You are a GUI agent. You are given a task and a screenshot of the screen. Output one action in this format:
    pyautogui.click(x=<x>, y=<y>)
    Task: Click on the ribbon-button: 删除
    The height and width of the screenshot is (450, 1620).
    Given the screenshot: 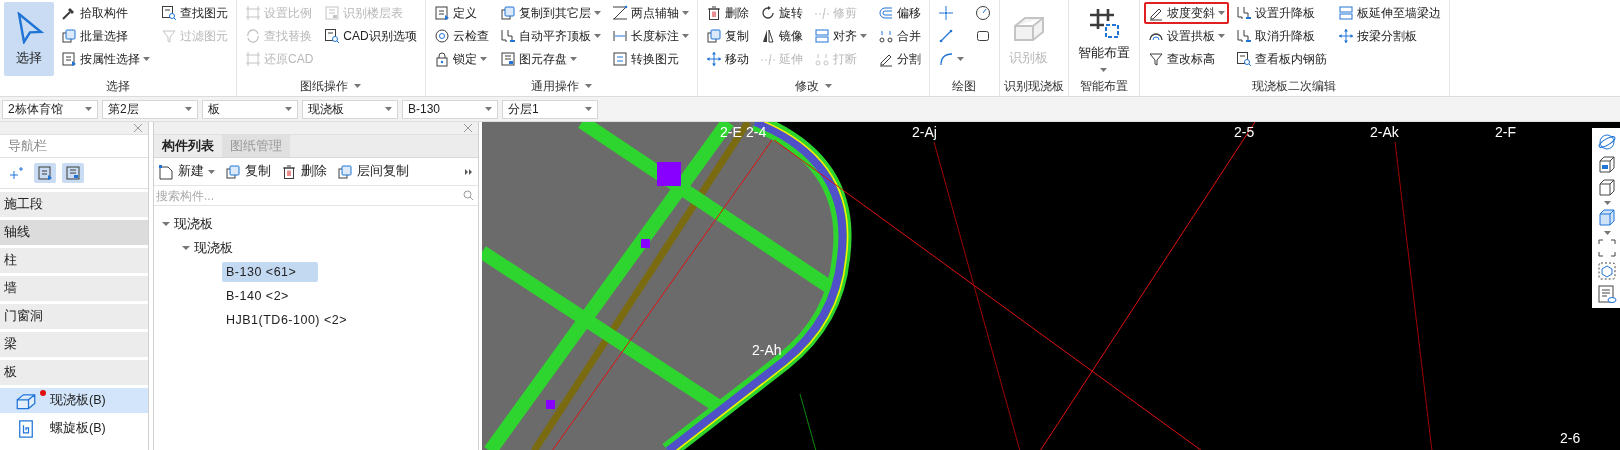 What is the action you would take?
    pyautogui.click(x=727, y=13)
    